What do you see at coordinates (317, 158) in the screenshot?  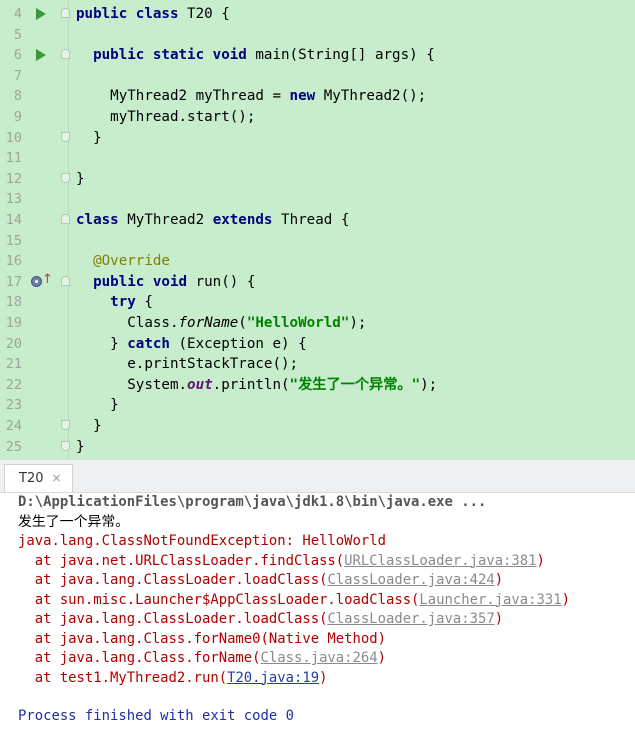 I see `code-line: 11` at bounding box center [317, 158].